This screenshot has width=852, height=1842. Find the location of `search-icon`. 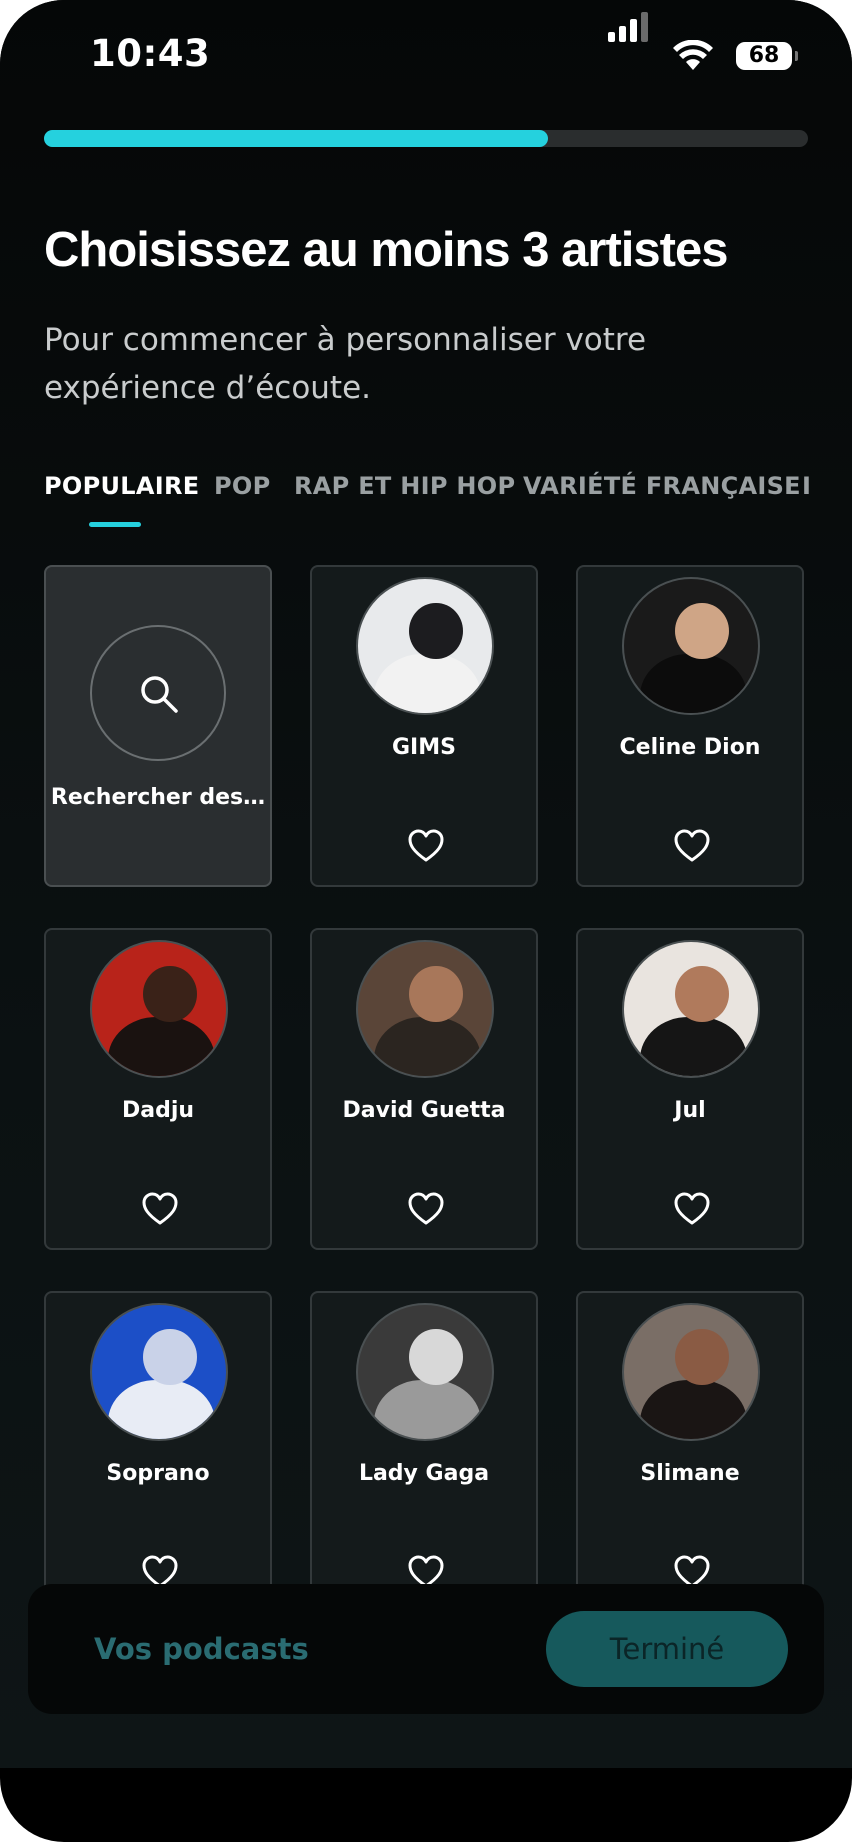

search-icon is located at coordinates (159, 694).